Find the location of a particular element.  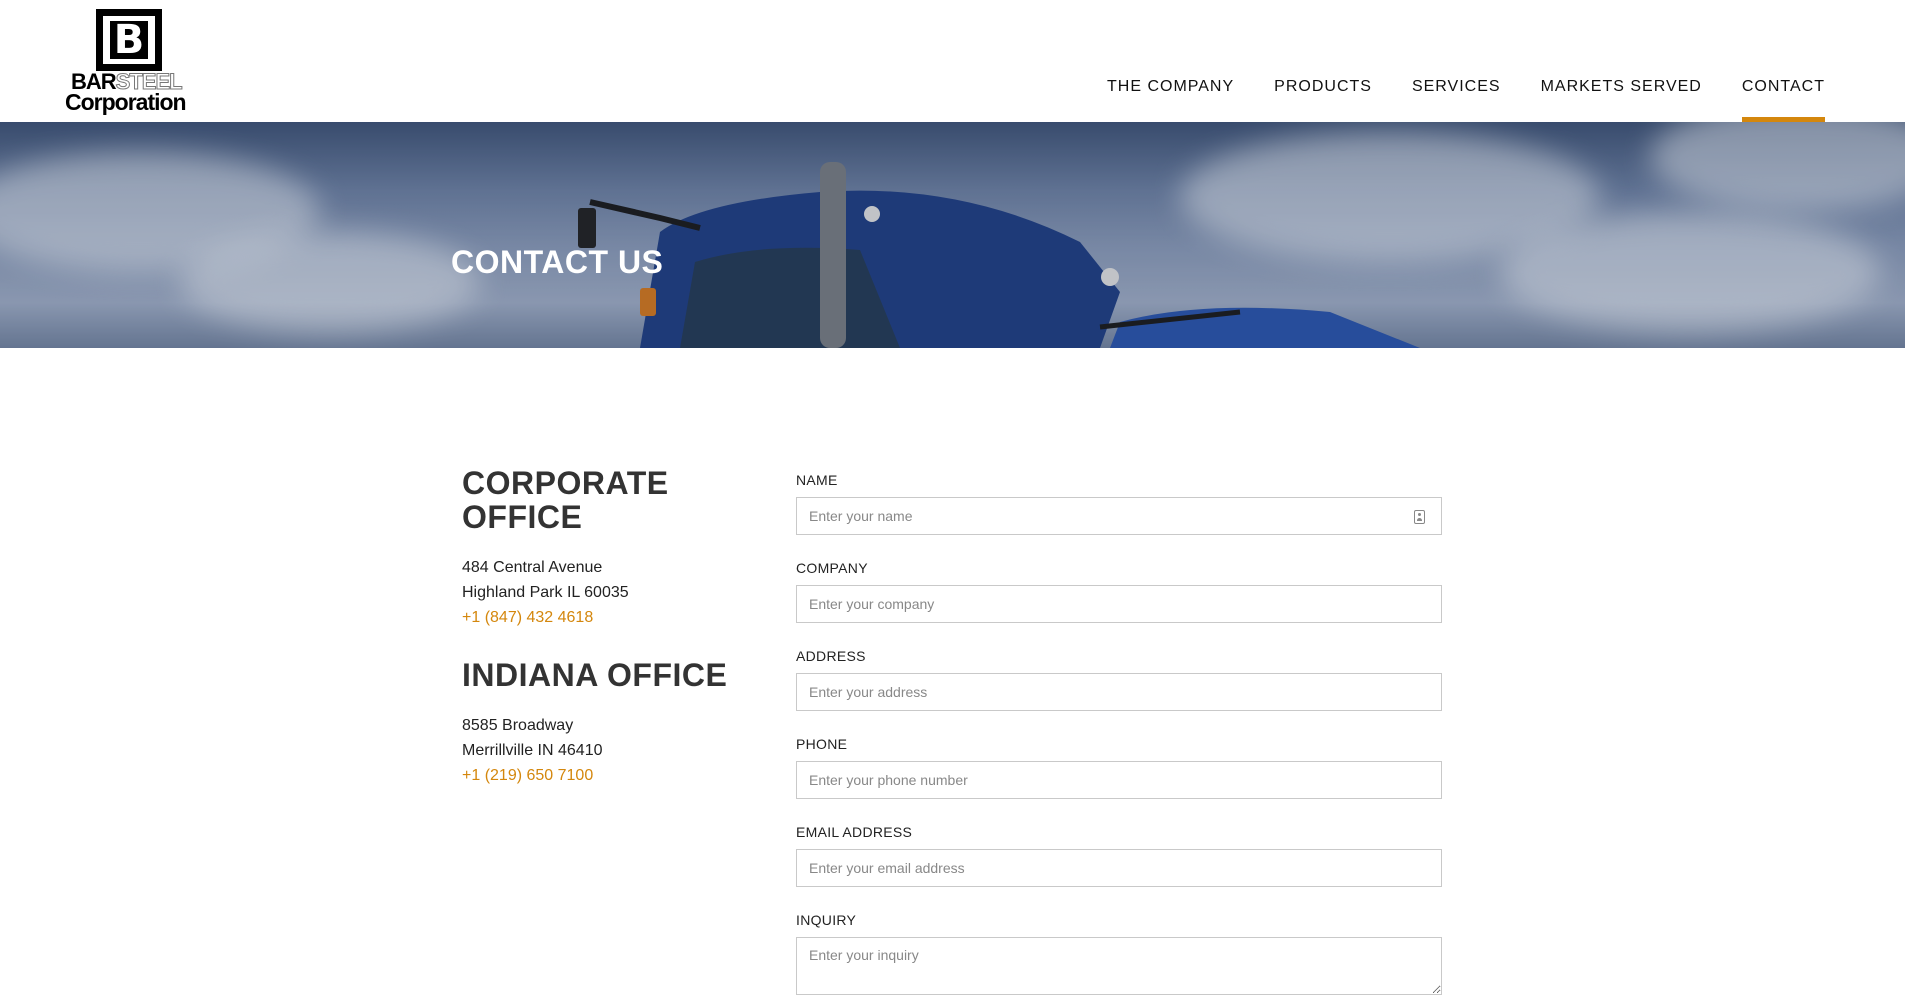

indiana-address-line1: 8585 Broadway is located at coordinates (518, 725).